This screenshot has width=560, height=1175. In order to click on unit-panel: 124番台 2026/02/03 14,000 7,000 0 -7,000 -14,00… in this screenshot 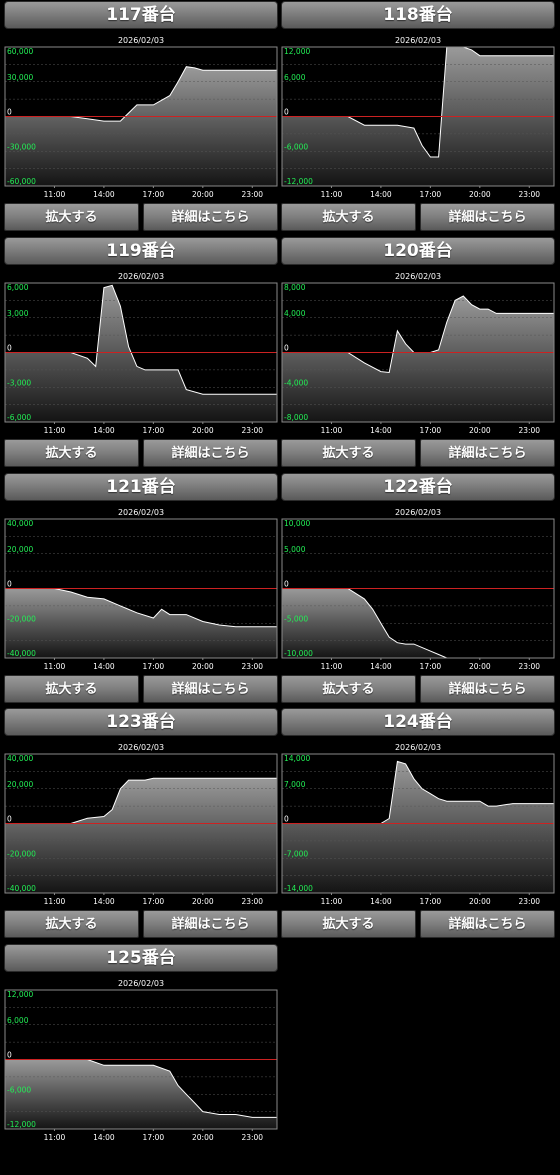, I will do `click(418, 823)`.